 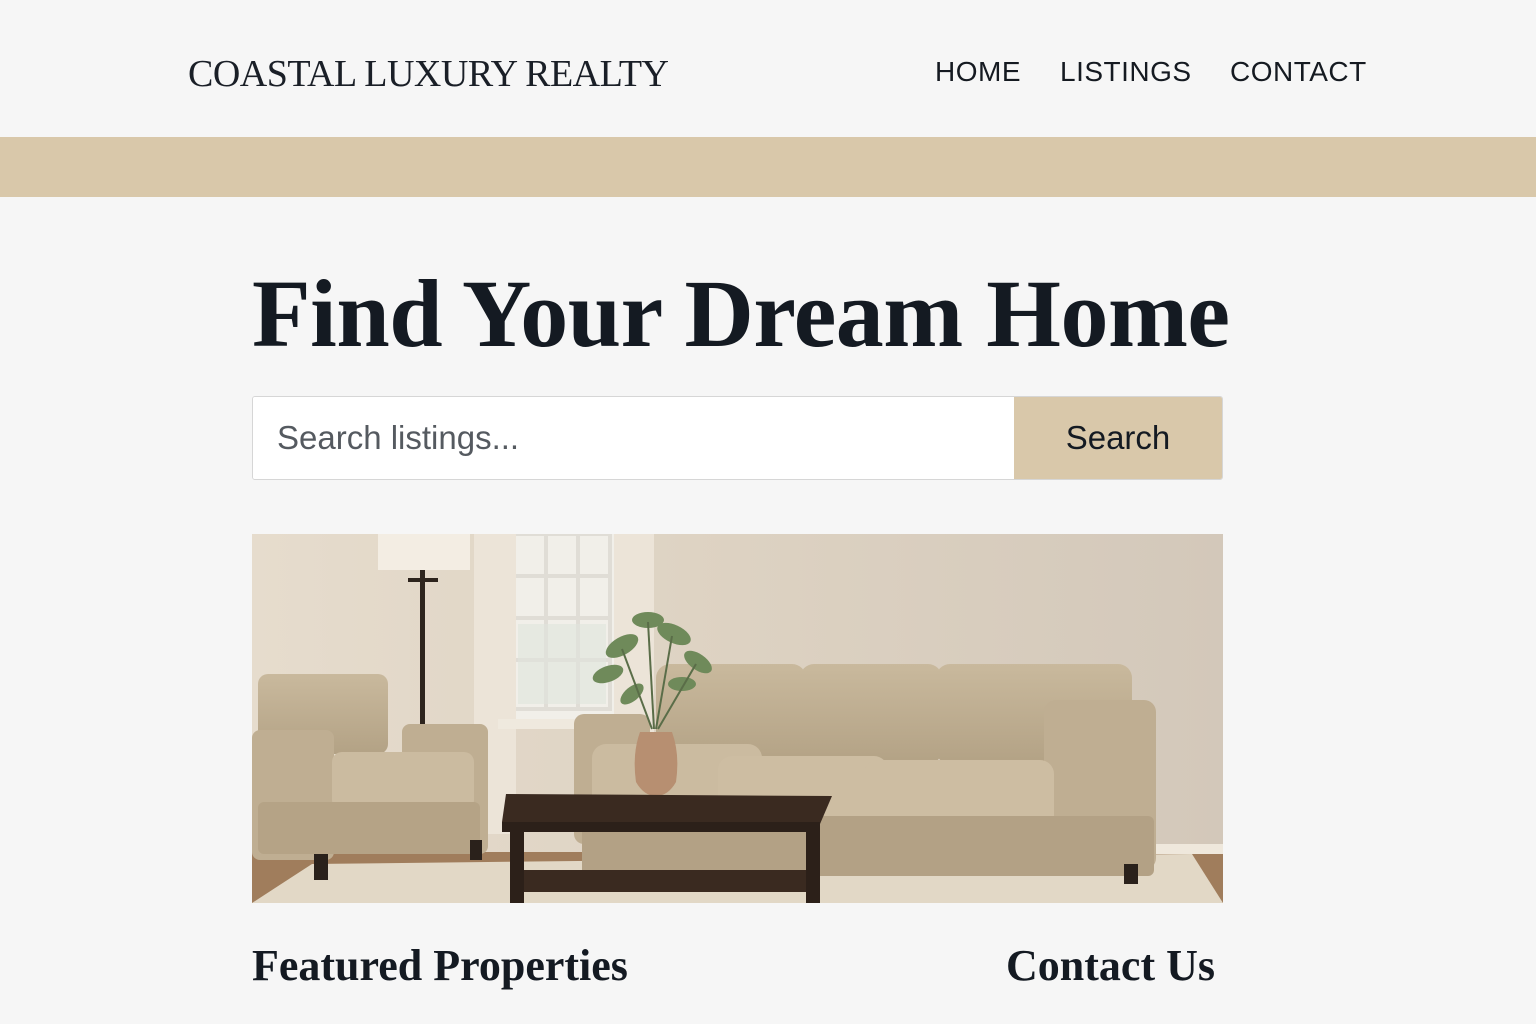 I want to click on featured-properties-heading: Featured Properties, so click(x=440, y=965).